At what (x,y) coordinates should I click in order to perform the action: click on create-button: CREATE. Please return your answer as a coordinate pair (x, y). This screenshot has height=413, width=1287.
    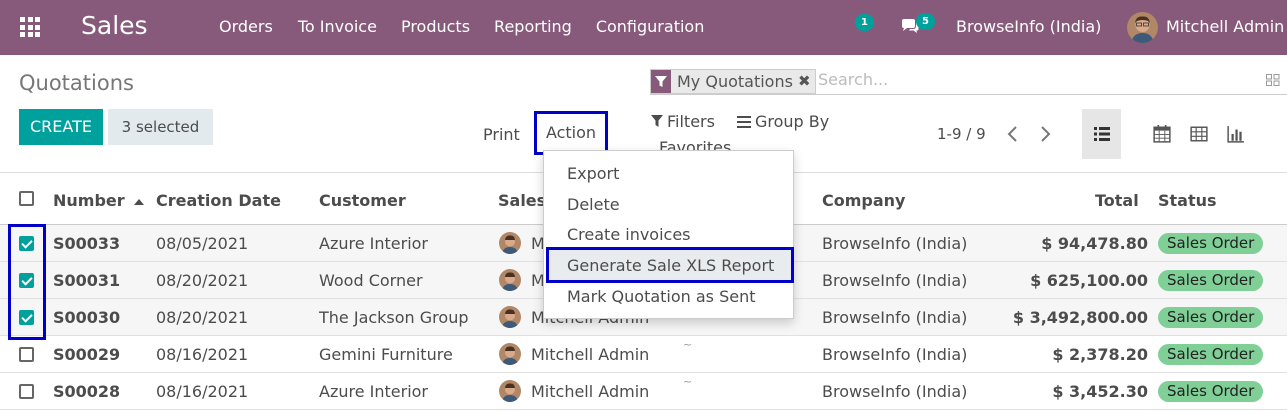
    Looking at the image, I should click on (61, 127).